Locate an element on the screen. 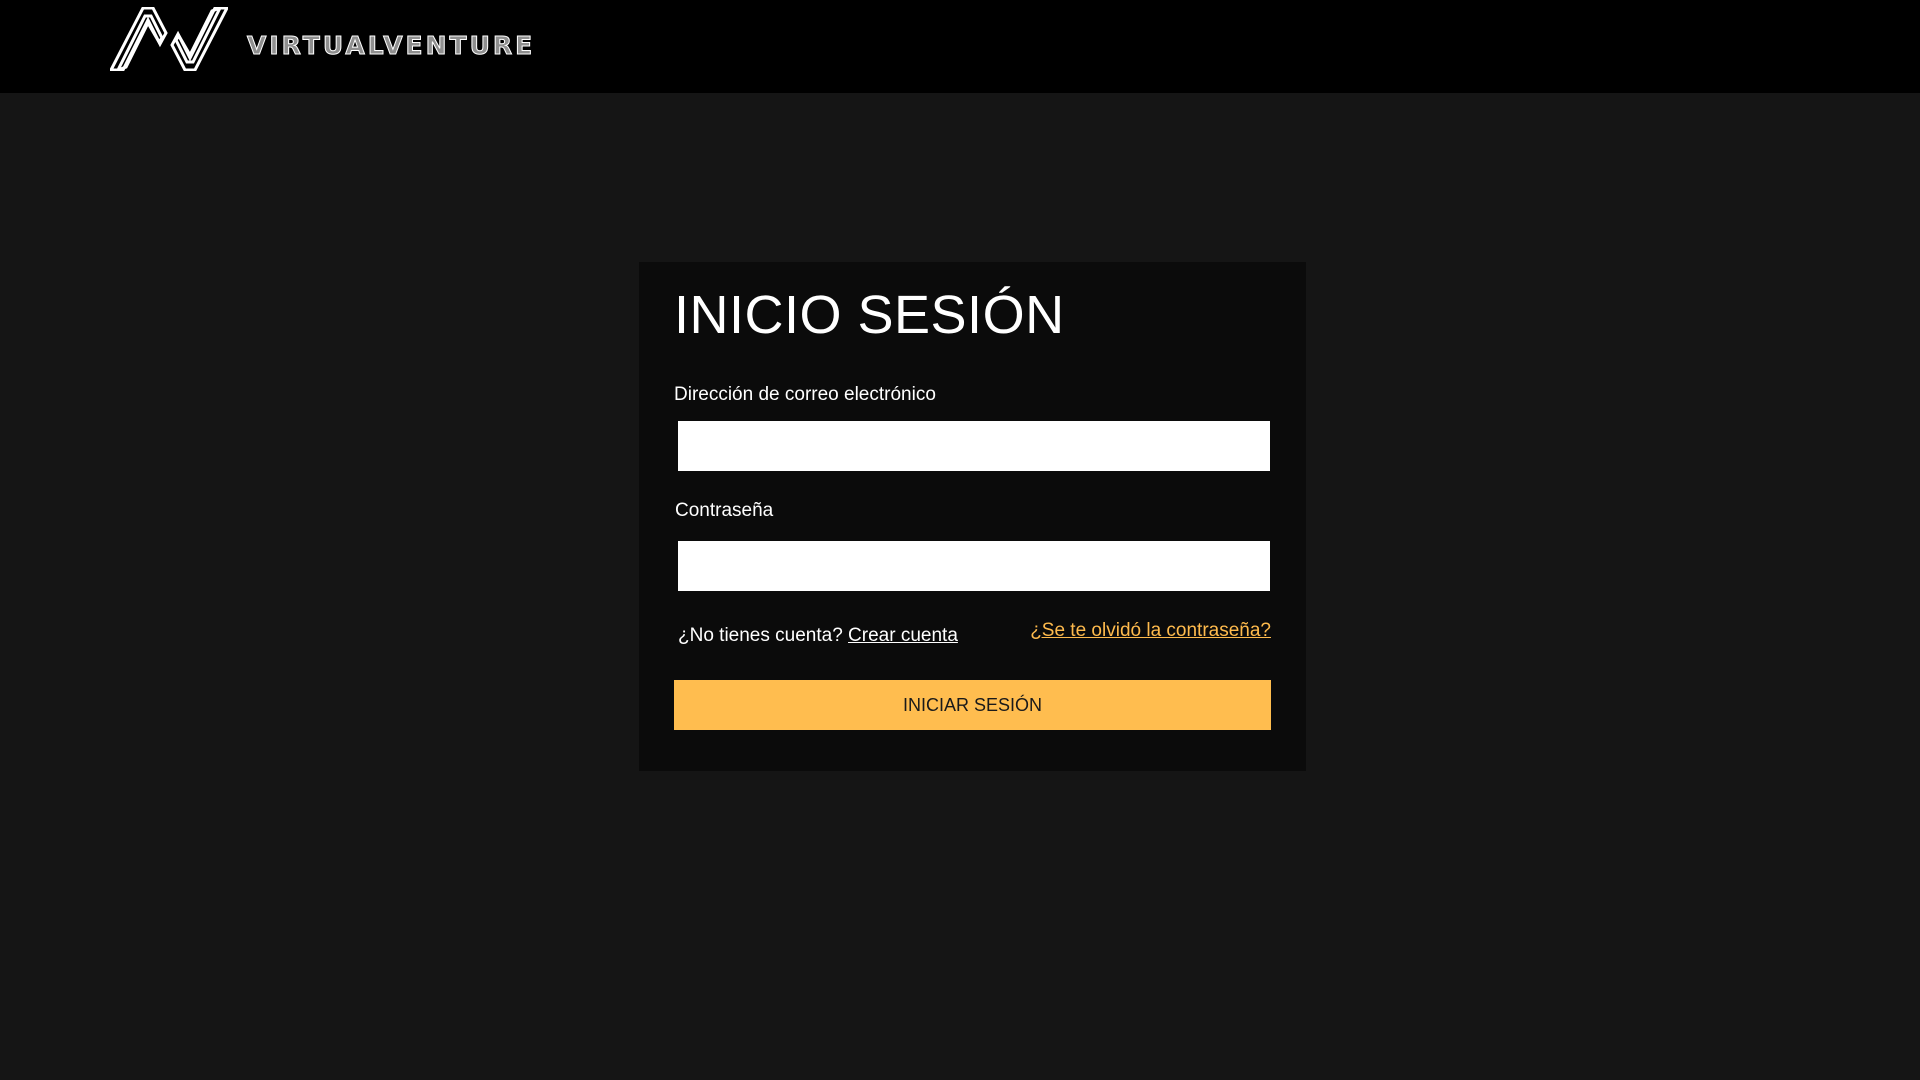 The height and width of the screenshot is (1080, 1920). password-field is located at coordinates (974, 566).